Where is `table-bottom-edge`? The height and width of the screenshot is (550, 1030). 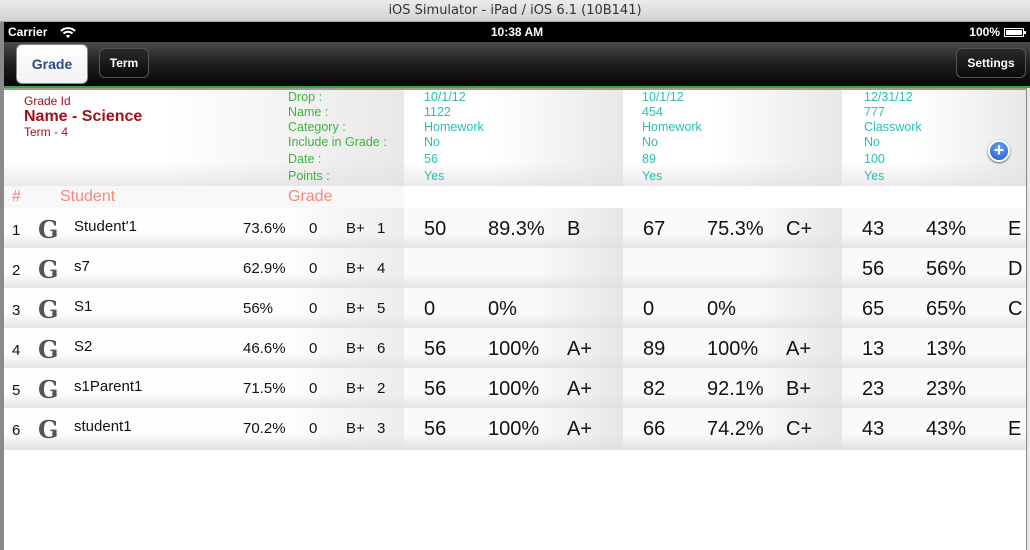 table-bottom-edge is located at coordinates (515, 449).